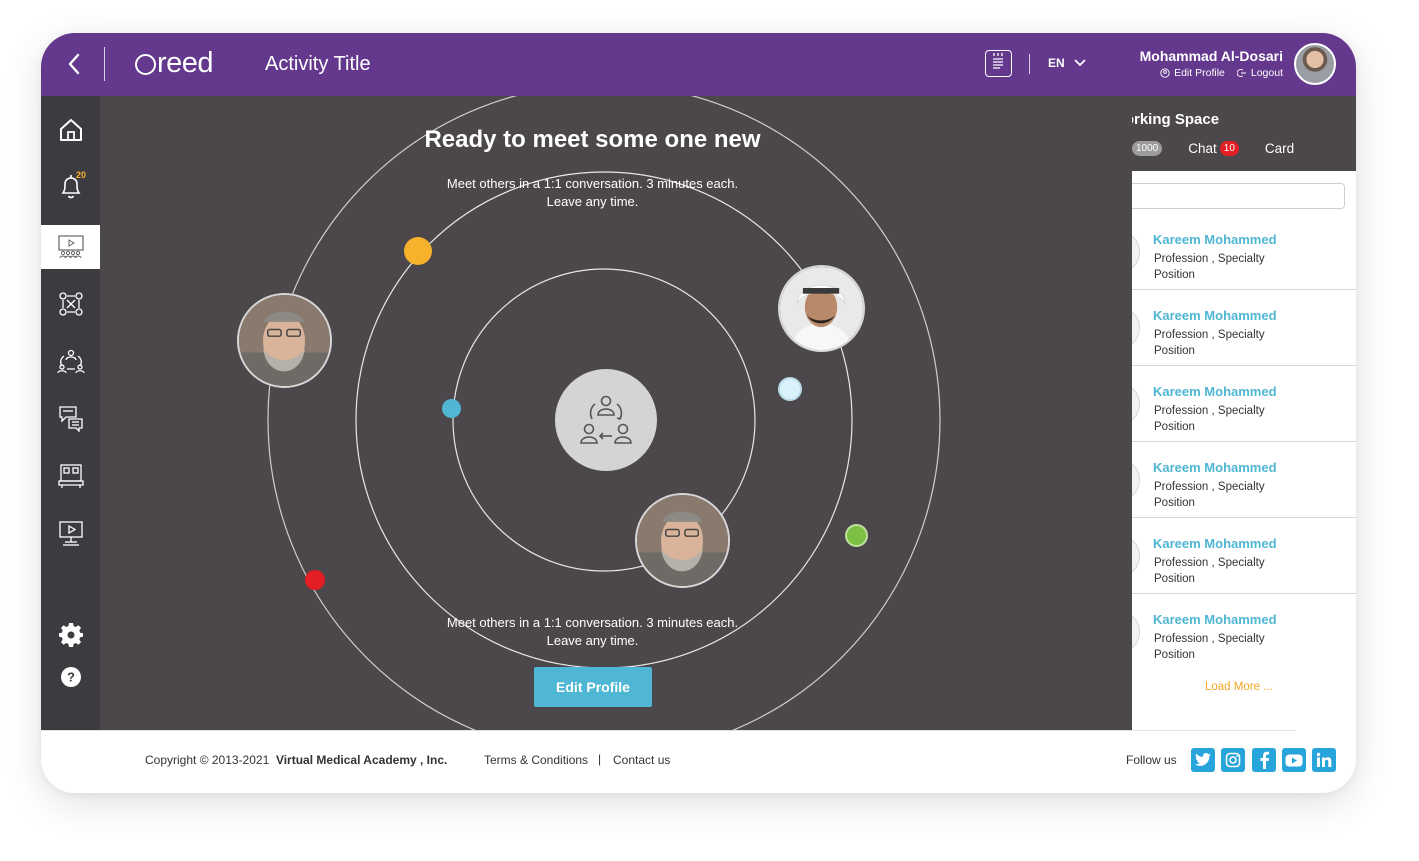 The width and height of the screenshot is (1419, 861). I want to click on subtitle-top-line-2: Leave any time., so click(592, 201).